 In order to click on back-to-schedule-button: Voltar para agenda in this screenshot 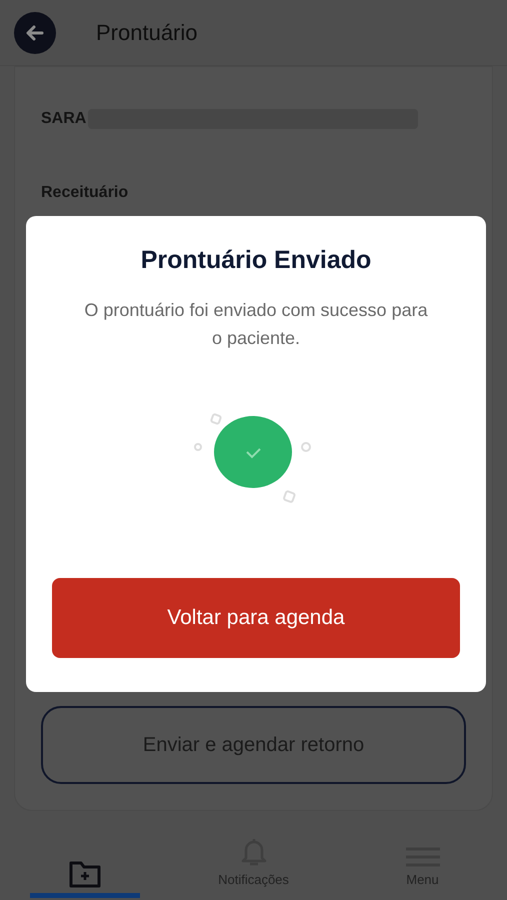, I will do `click(256, 618)`.